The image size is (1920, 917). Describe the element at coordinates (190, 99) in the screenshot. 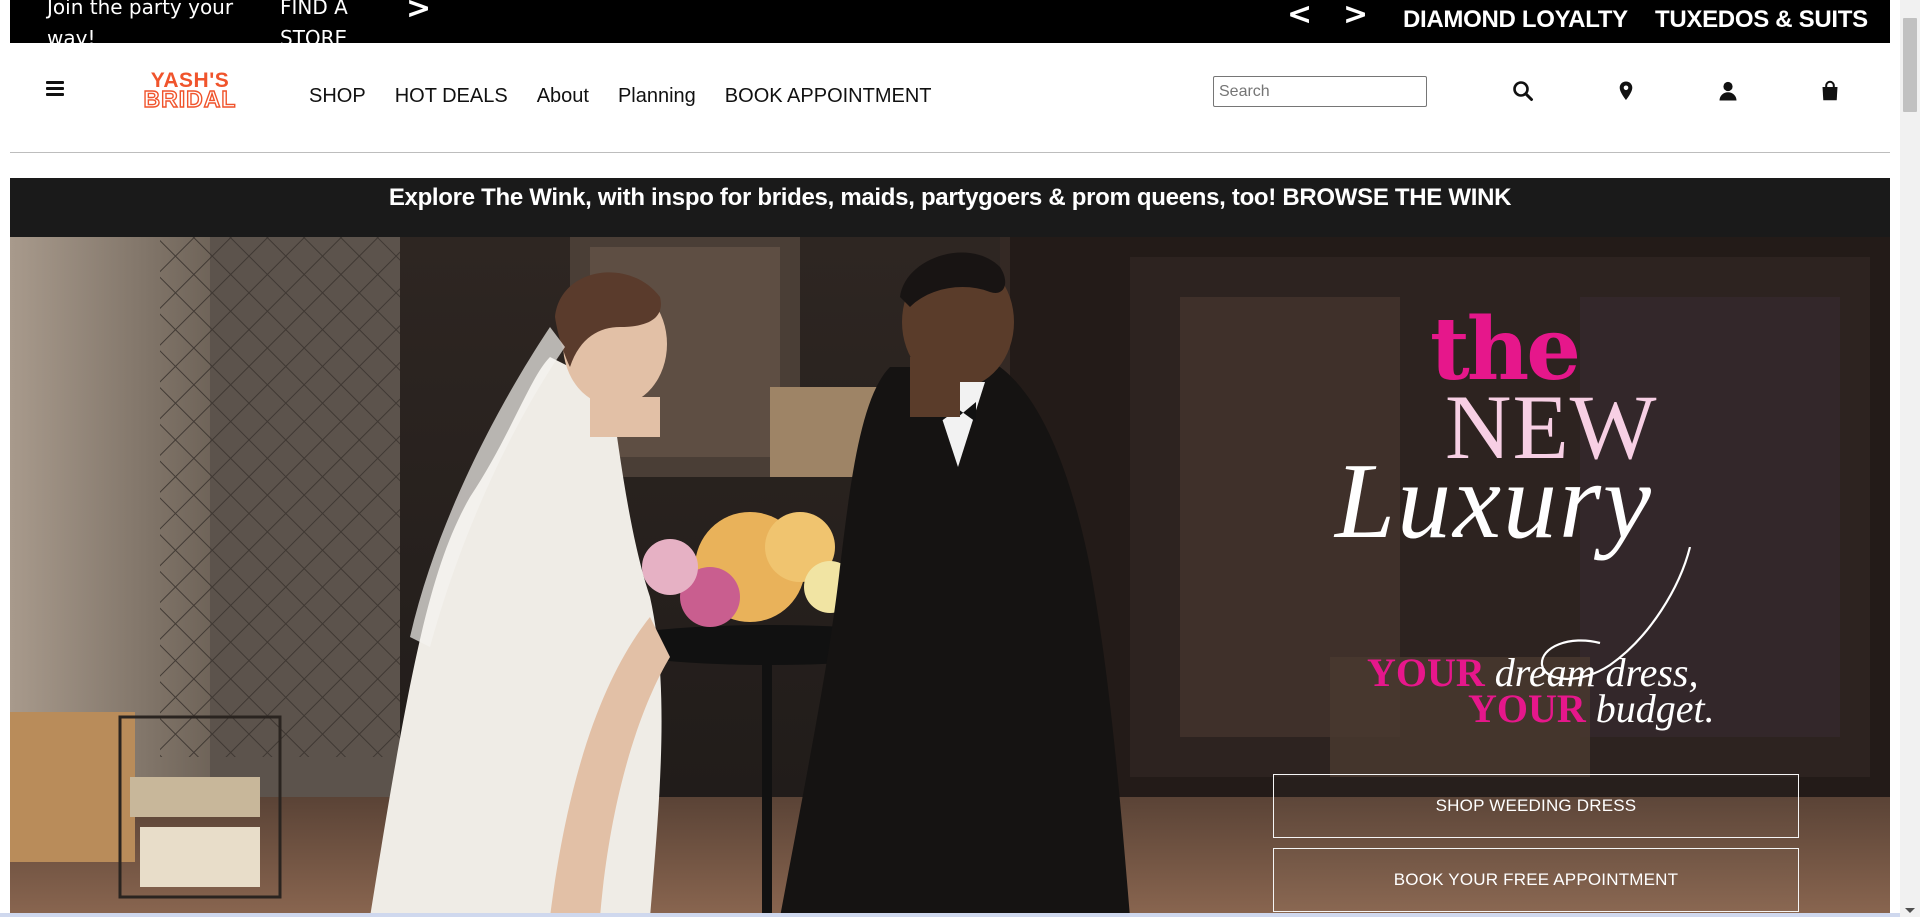

I see `logo-line-2: BRIDAL` at that location.